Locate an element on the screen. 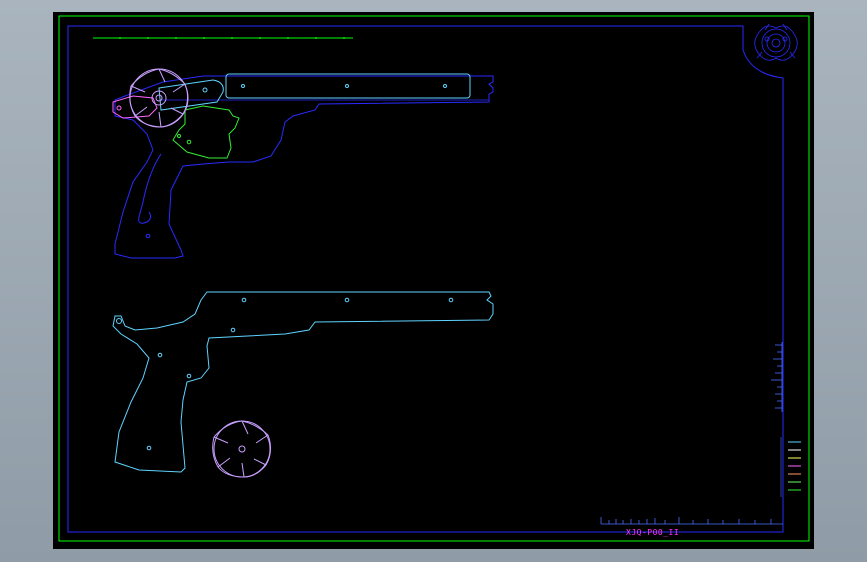 This screenshot has height=562, width=867. ornament-logo-icon is located at coordinates (776, 42).